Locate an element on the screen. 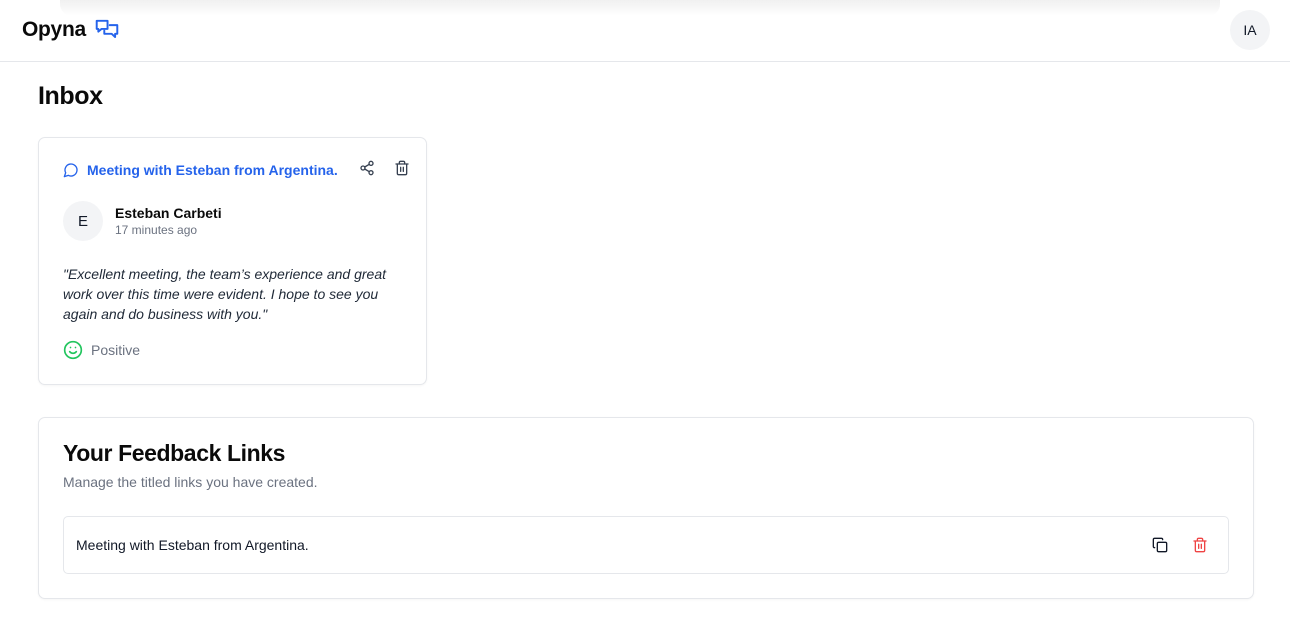  delete-link-button is located at coordinates (1200, 545).